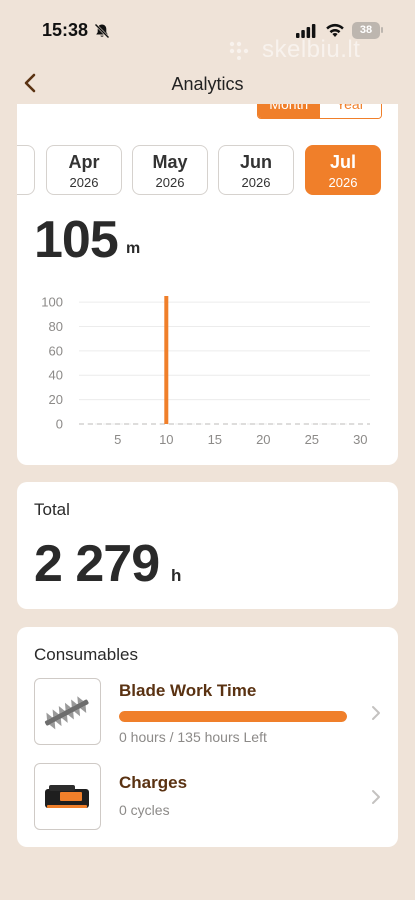 This screenshot has width=415, height=900. Describe the element at coordinates (255, 162) in the screenshot. I see `month-chip-month: Jun` at that location.